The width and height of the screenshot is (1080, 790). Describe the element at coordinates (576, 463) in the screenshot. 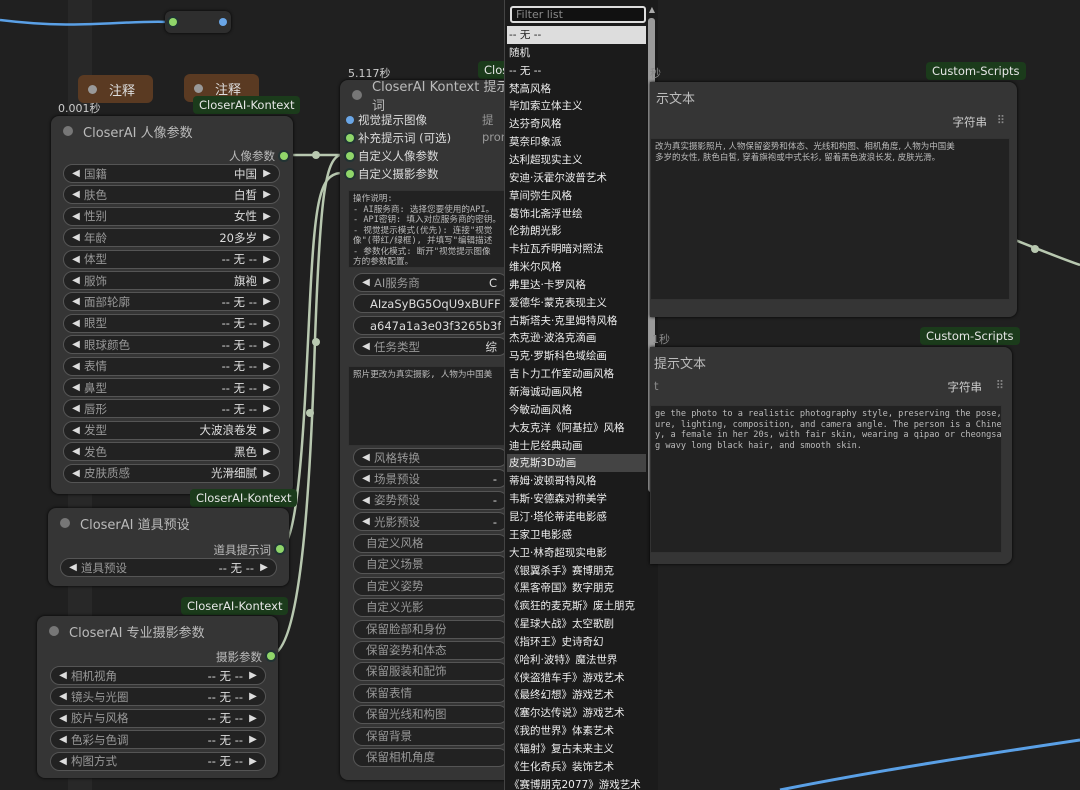

I see `dropdown-option: 皮克斯3D动画` at that location.